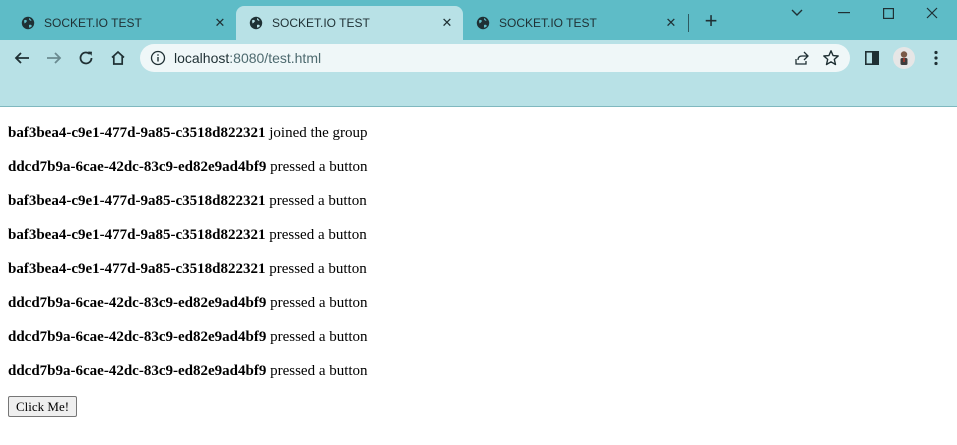  I want to click on url-host: localhost, so click(202, 58).